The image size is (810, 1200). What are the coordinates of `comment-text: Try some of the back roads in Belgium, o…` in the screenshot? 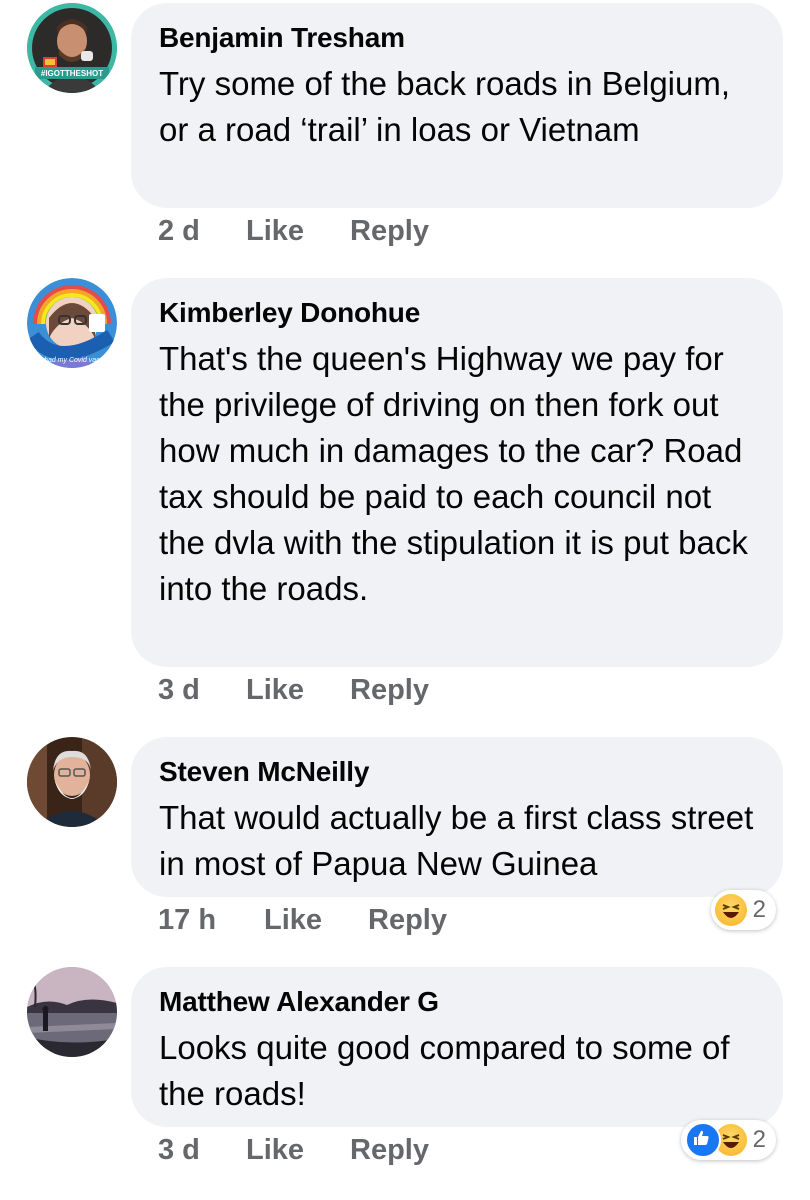 It's located at (445, 106).